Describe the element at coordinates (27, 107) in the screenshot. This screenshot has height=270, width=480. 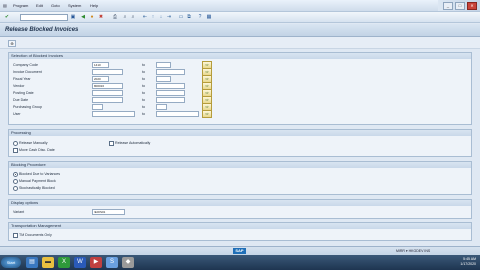
I see `purchasing-group-label: Purchasing Group` at that location.